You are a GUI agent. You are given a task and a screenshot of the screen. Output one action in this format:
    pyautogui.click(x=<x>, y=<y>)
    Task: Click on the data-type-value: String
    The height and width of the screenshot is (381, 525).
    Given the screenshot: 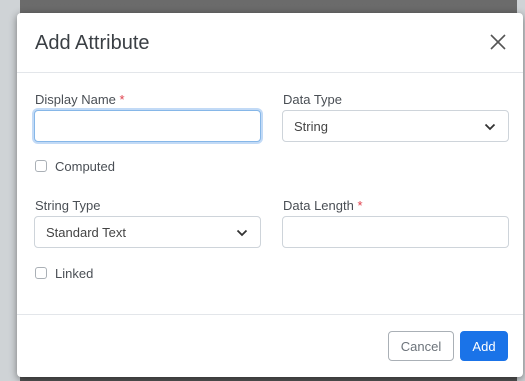 What is the action you would take?
    pyautogui.click(x=311, y=126)
    